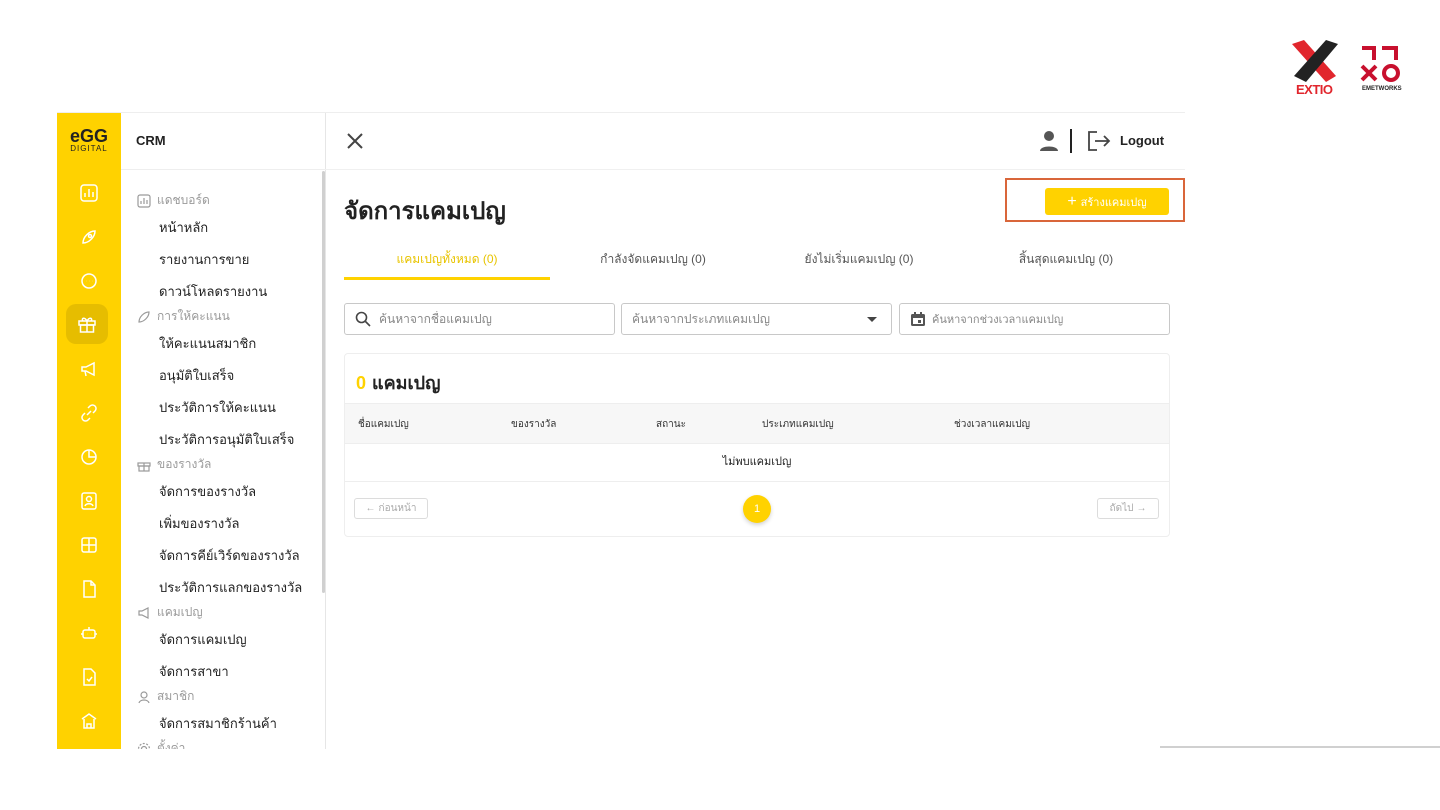 This screenshot has height=810, width=1440. Describe the element at coordinates (226, 439) in the screenshot. I see `menu-item-receipt-history: ประวัติการอนุมัติใบเสร็จ` at that location.